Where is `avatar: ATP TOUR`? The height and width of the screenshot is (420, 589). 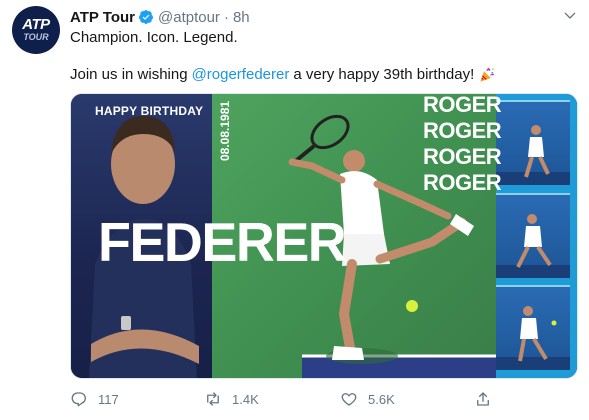
avatar: ATP TOUR is located at coordinates (36, 30).